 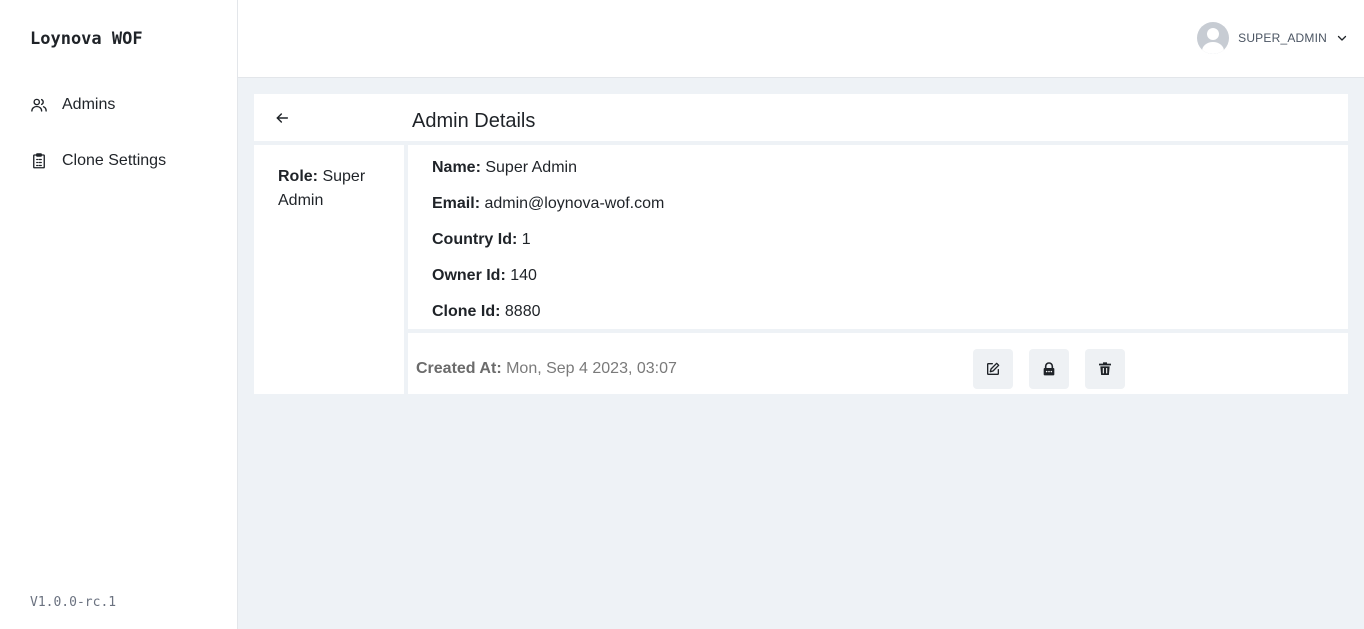 What do you see at coordinates (474, 121) in the screenshot?
I see `page-title: Admin Details` at bounding box center [474, 121].